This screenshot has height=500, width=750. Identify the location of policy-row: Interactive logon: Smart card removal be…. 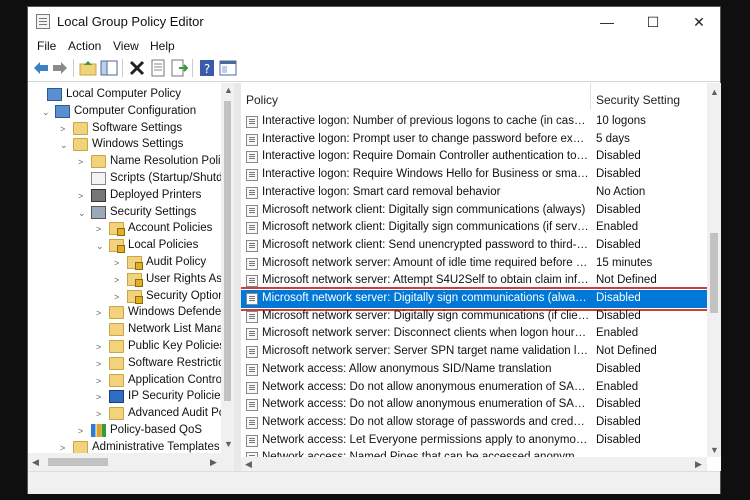
(474, 193).